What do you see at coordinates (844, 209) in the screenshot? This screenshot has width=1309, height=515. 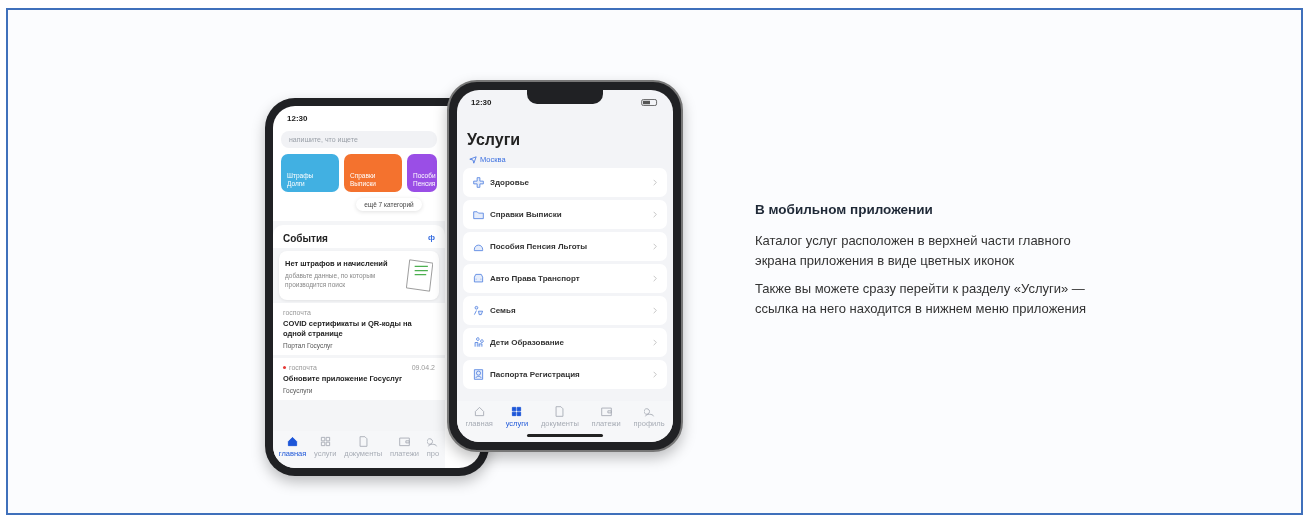 I see `section-heading: В мобильном приложении` at bounding box center [844, 209].